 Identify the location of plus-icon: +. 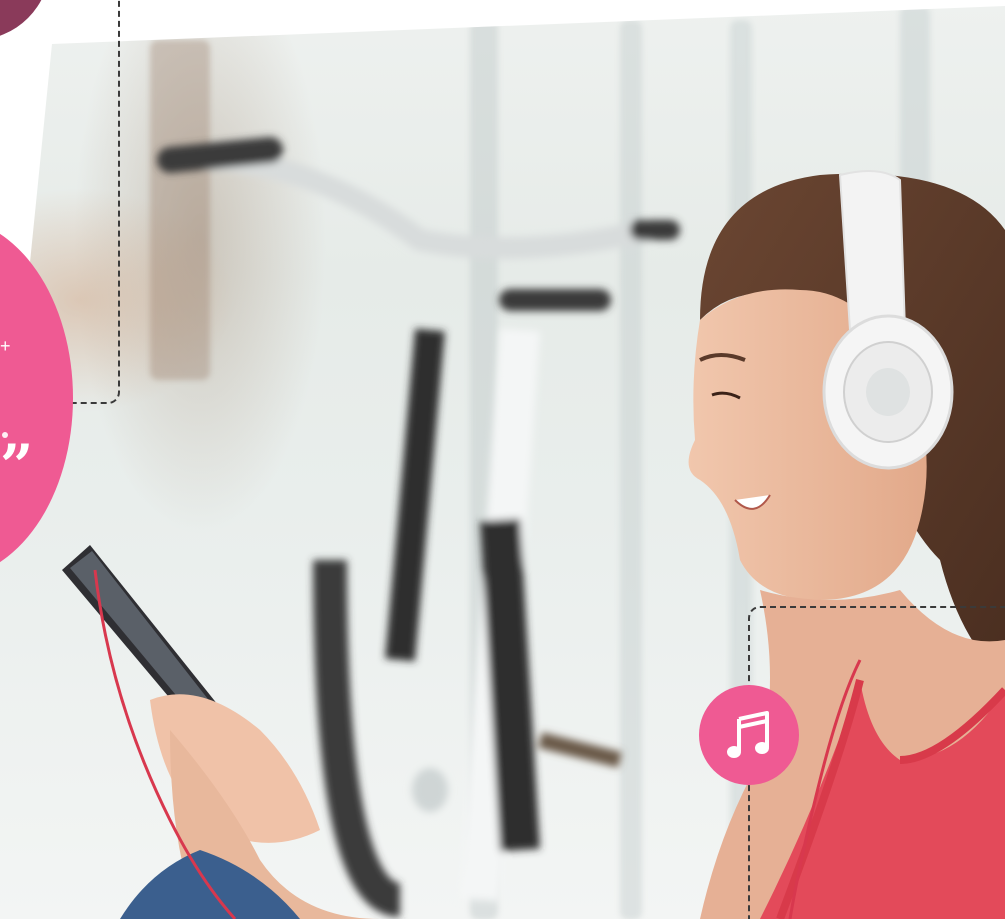
(5, 346).